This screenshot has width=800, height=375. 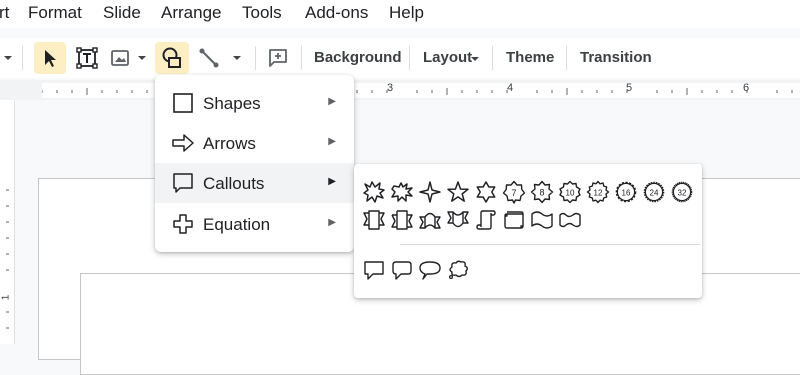 I want to click on layout-button: Layout, so click(x=447, y=58).